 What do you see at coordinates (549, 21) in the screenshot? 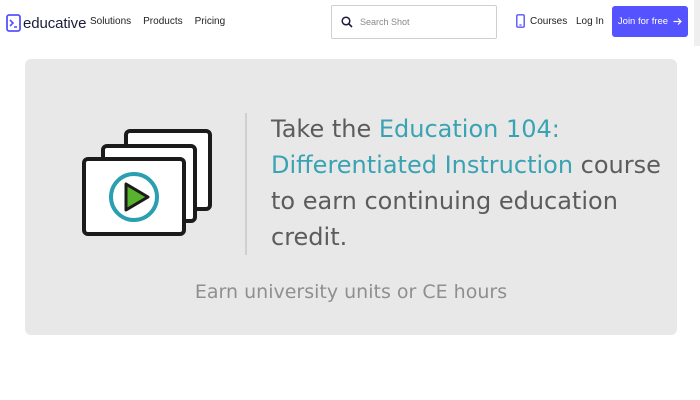
I see `courses-label: Courses` at bounding box center [549, 21].